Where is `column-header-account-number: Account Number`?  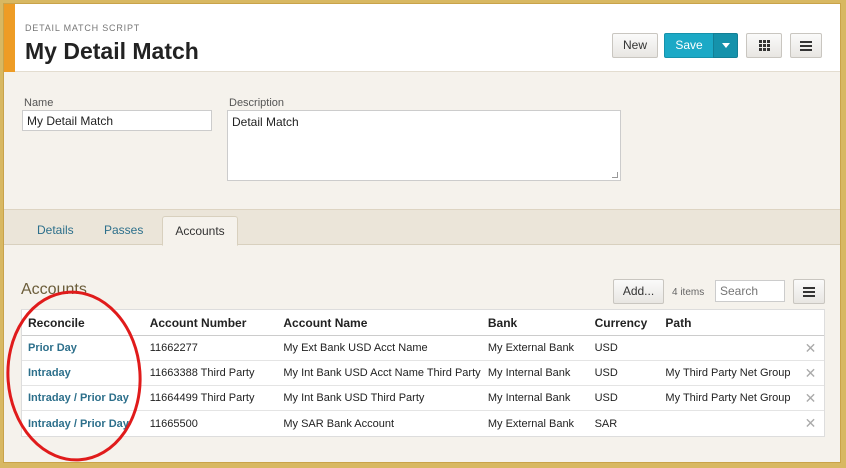
column-header-account-number: Account Number is located at coordinates (211, 323).